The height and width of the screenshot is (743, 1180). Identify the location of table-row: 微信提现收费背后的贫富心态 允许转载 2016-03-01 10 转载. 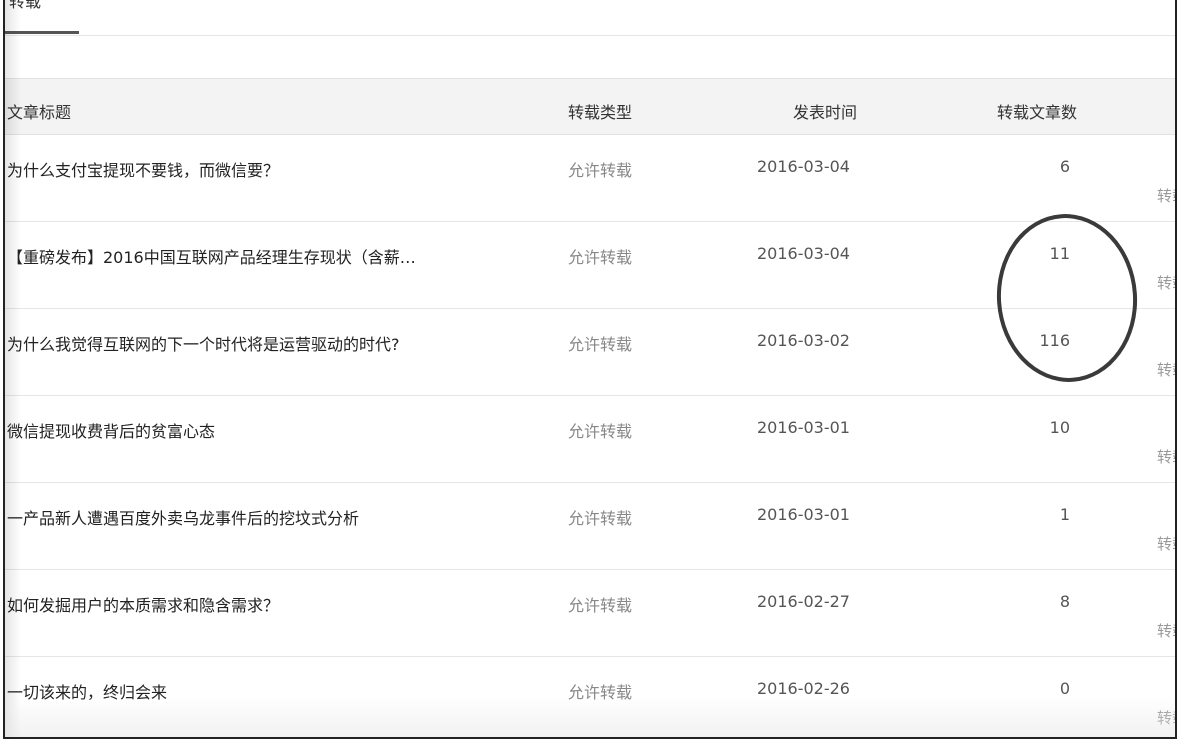
(590, 439).